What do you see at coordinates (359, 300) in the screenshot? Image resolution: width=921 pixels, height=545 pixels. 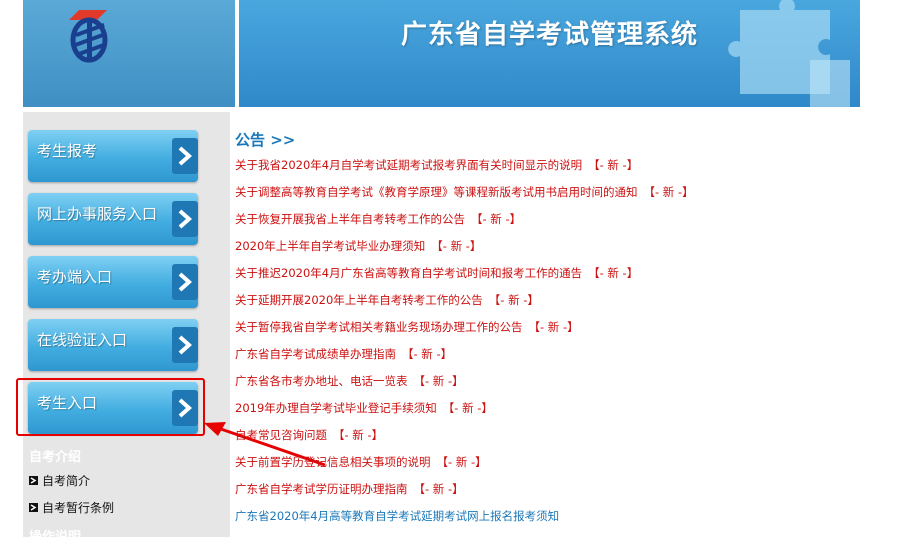 I see `announcement-link: 关于延期开展2020年上半年自考转考工作的公告` at bounding box center [359, 300].